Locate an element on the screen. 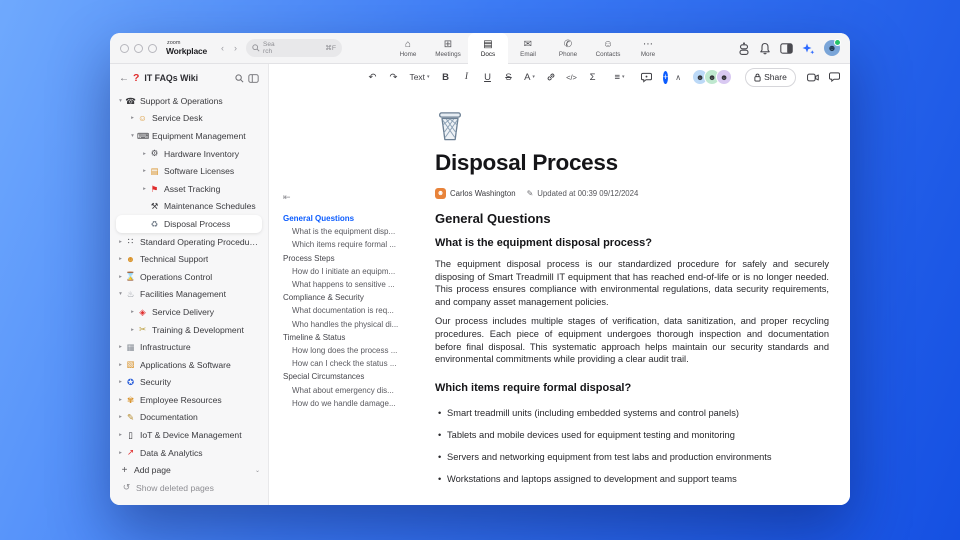  globe-language-button is located at coordinates (848, 77).